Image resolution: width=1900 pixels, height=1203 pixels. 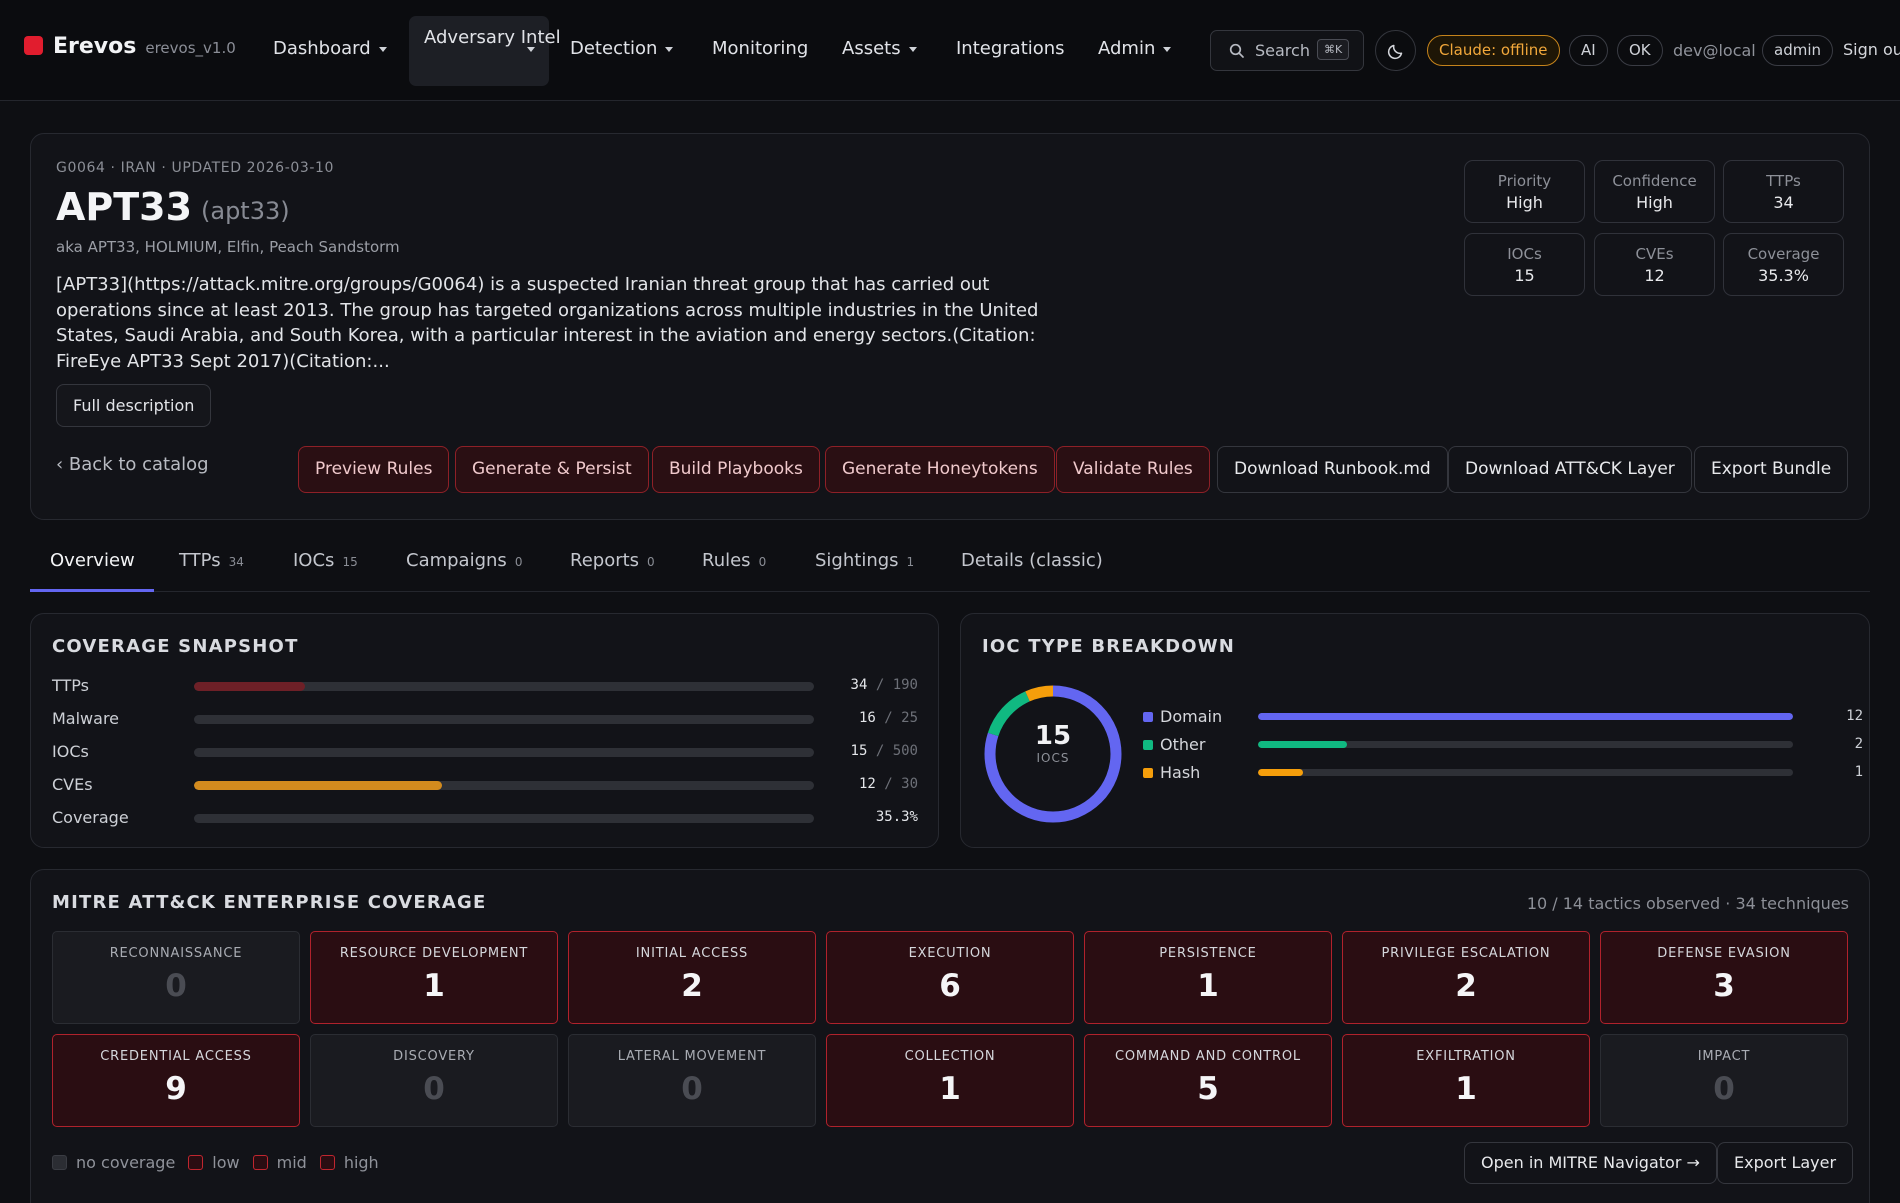 I want to click on brand: Erevos erevos_v1.0, so click(x=130, y=46).